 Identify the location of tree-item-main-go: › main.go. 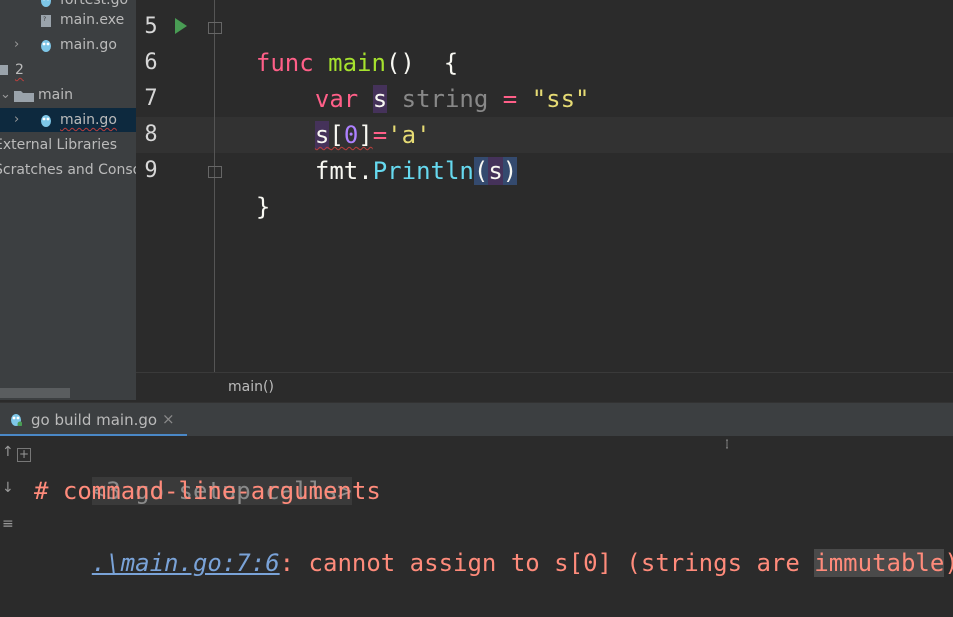
(68, 45).